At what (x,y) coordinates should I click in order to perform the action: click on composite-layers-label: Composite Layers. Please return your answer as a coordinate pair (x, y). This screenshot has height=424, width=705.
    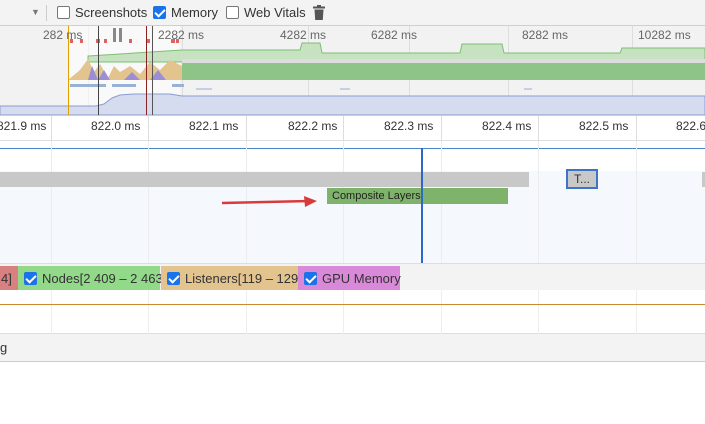
    Looking at the image, I should click on (376, 196).